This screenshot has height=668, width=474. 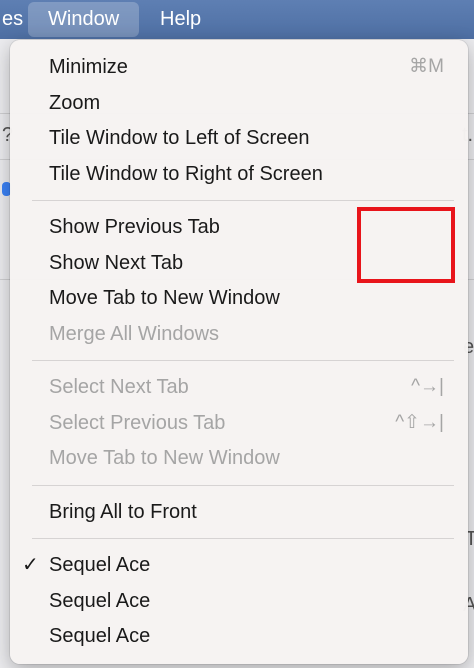 What do you see at coordinates (239, 103) in the screenshot?
I see `menu-item-zoom: Zoom` at bounding box center [239, 103].